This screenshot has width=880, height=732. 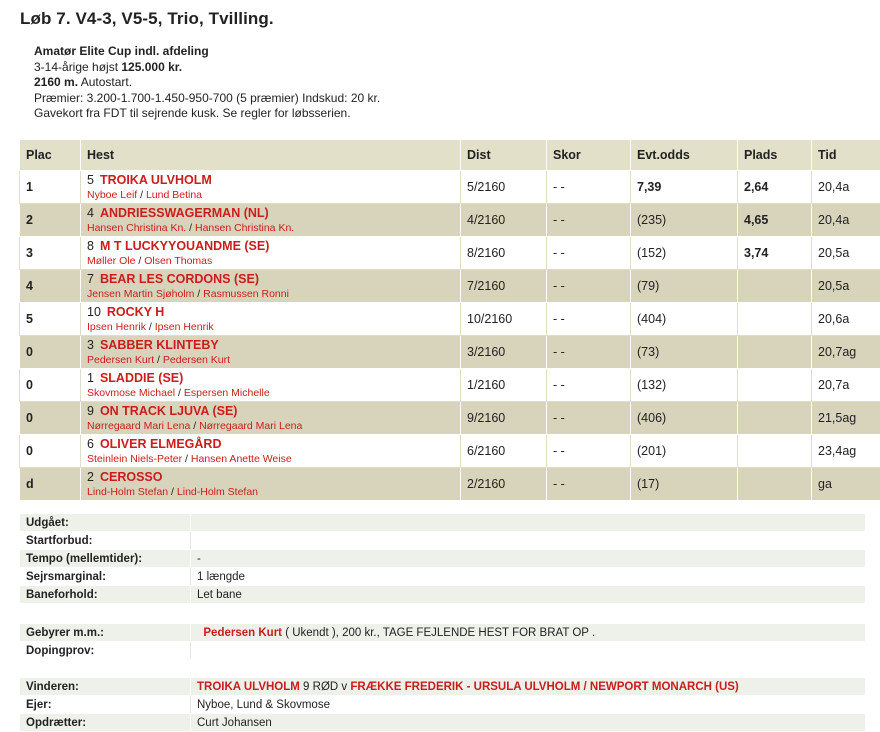 What do you see at coordinates (184, 246) in the screenshot?
I see `horse-name-link: M T LUCKYYOUANDME (SE)` at bounding box center [184, 246].